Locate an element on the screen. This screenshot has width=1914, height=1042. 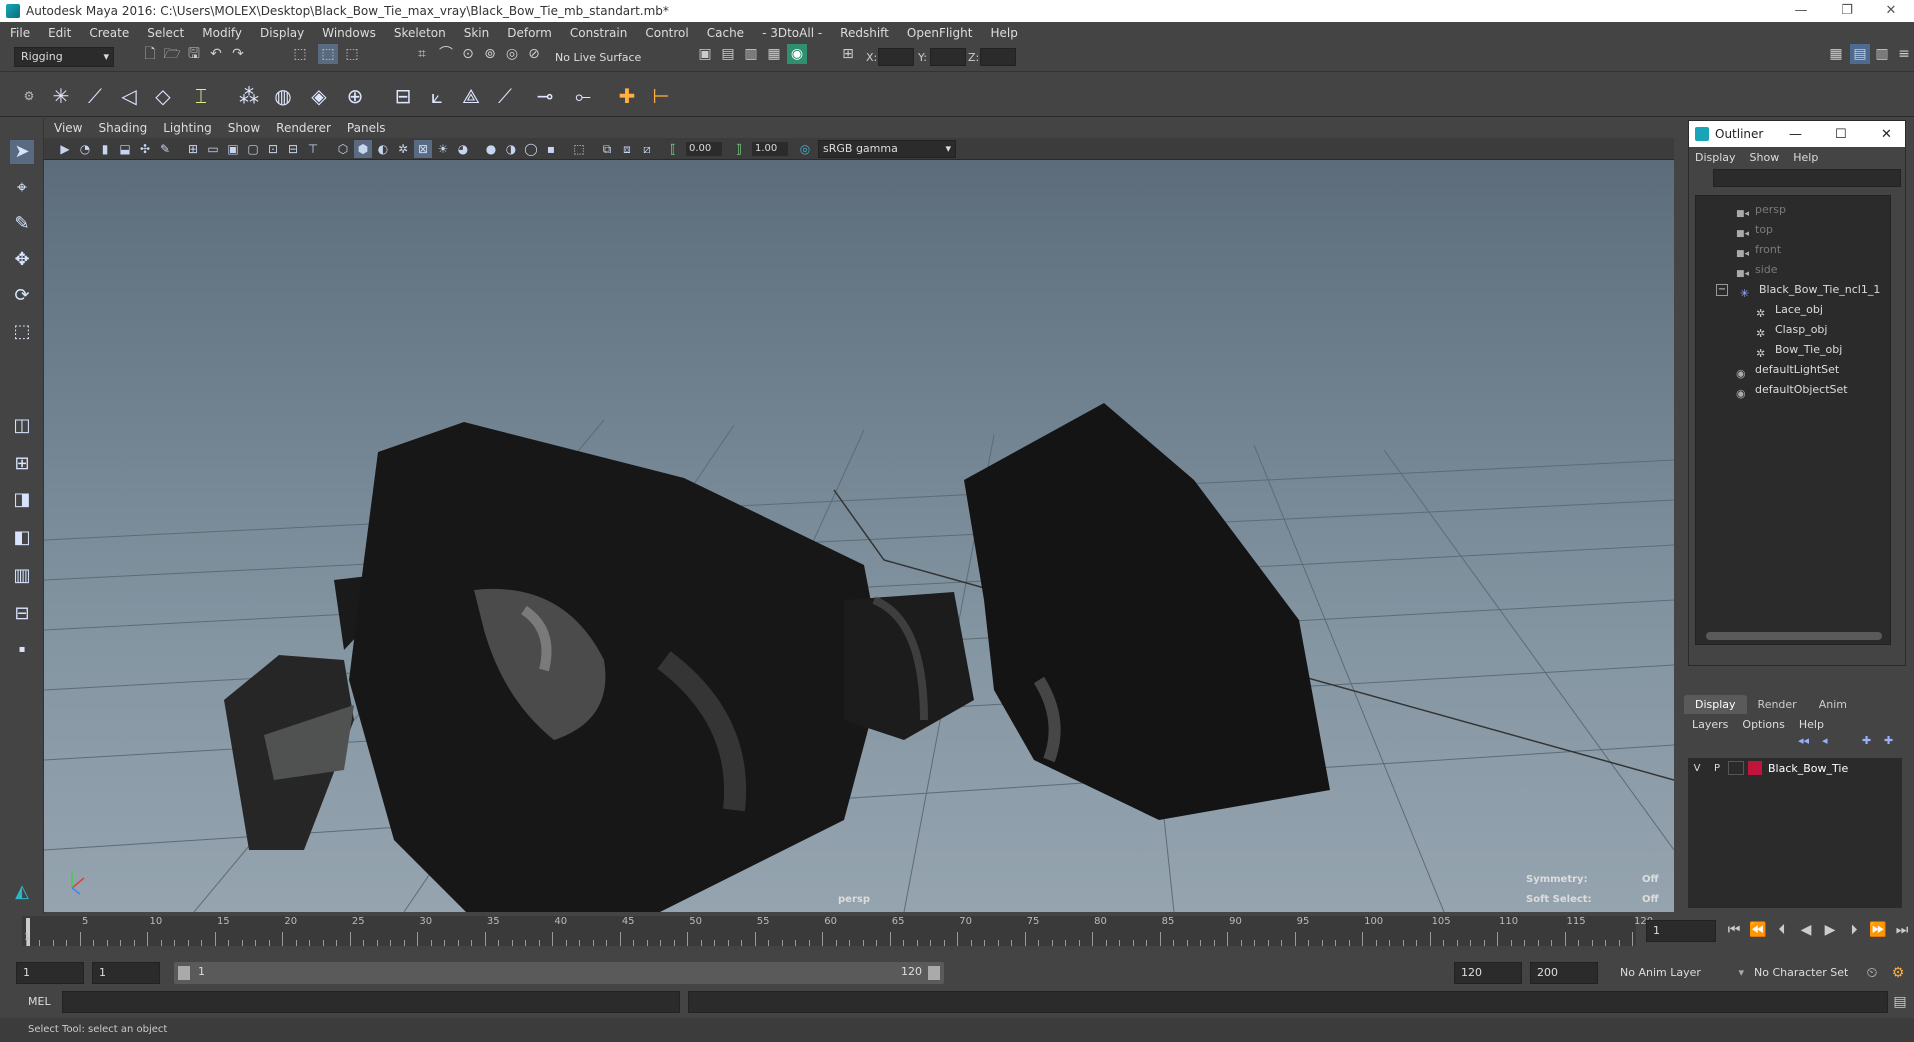
safe-title-icon: ⊤ is located at coordinates (313, 149).